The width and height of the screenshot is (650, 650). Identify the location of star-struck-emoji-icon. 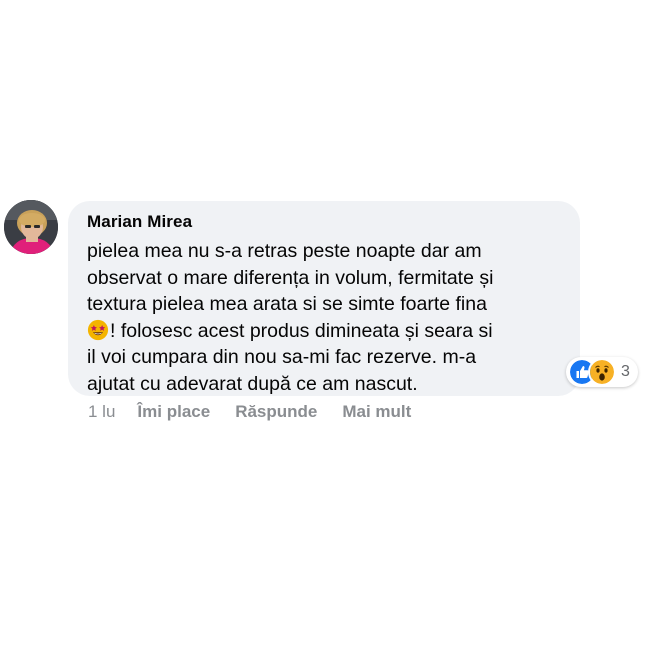
(98, 329).